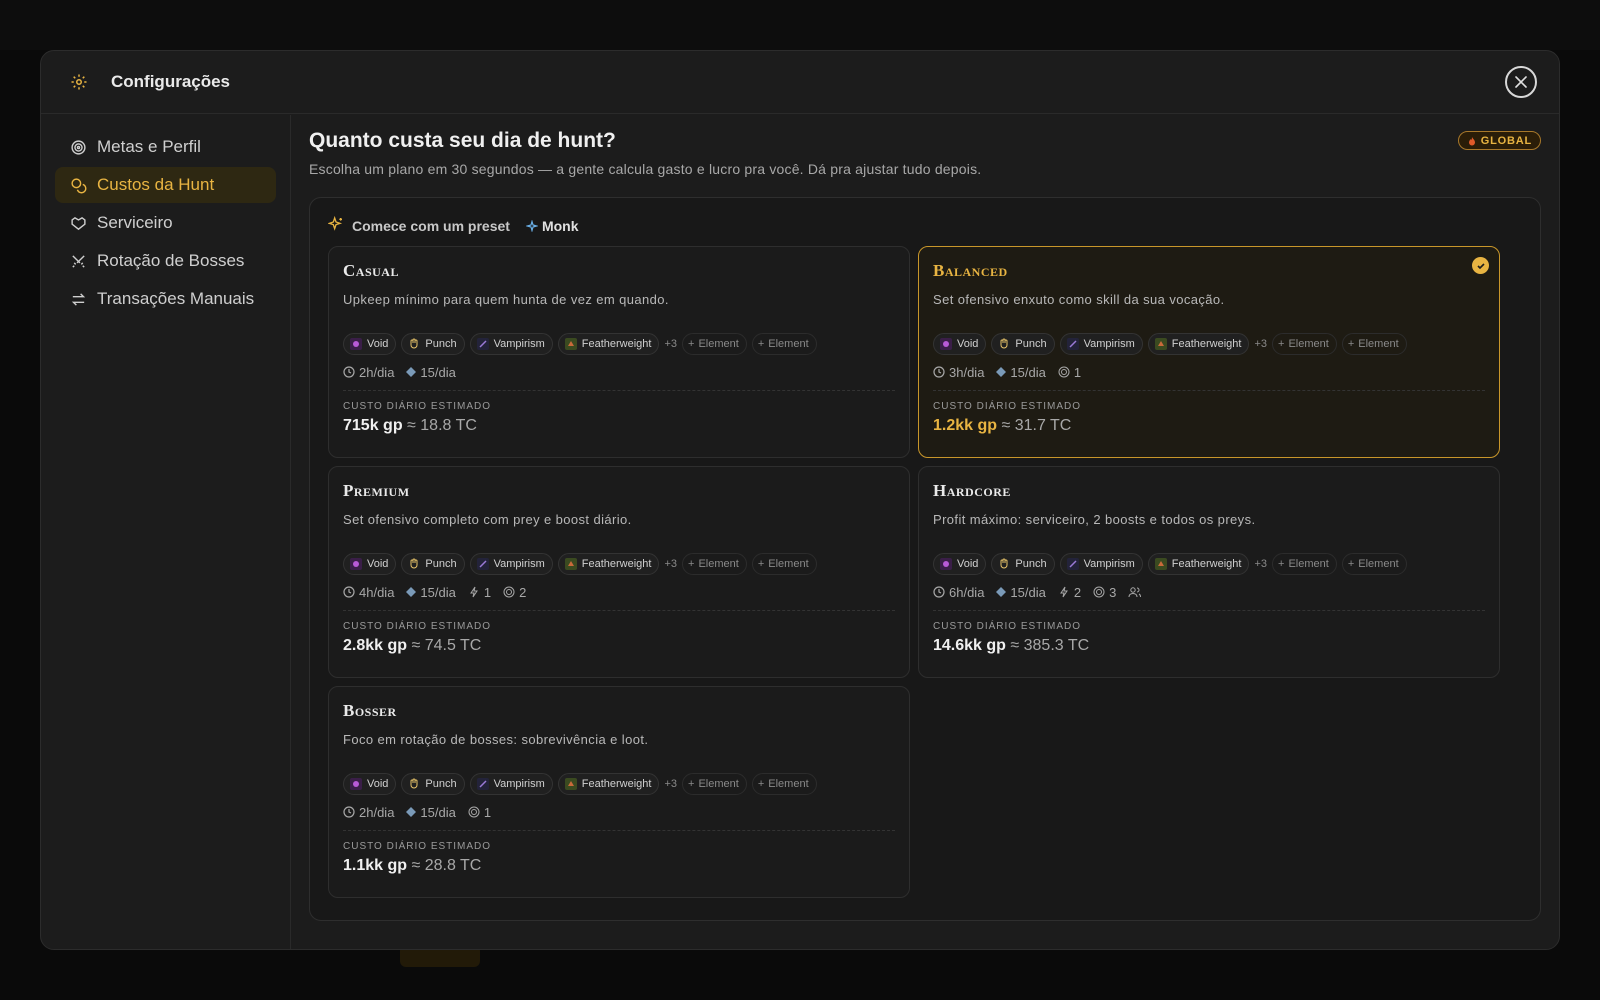 Image resolution: width=1600 pixels, height=1000 pixels. What do you see at coordinates (958, 372) in the screenshot?
I see `hours-stat: 3h/dia` at bounding box center [958, 372].